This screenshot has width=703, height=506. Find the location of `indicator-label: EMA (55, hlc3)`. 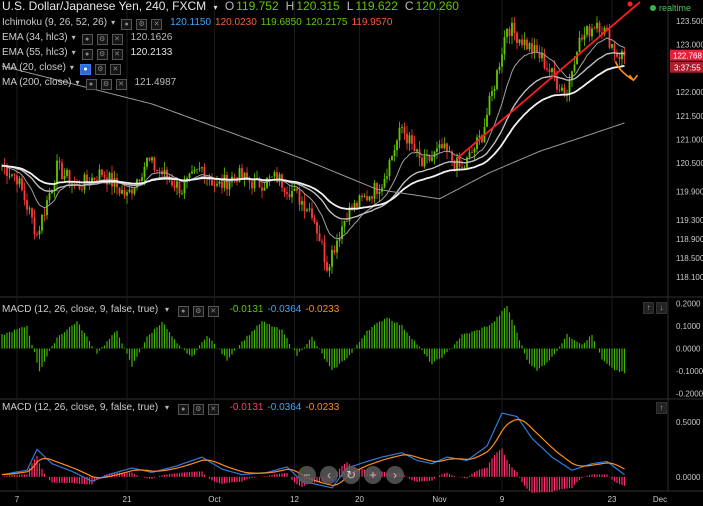

indicator-label: EMA (55, hlc3) is located at coordinates (35, 52).